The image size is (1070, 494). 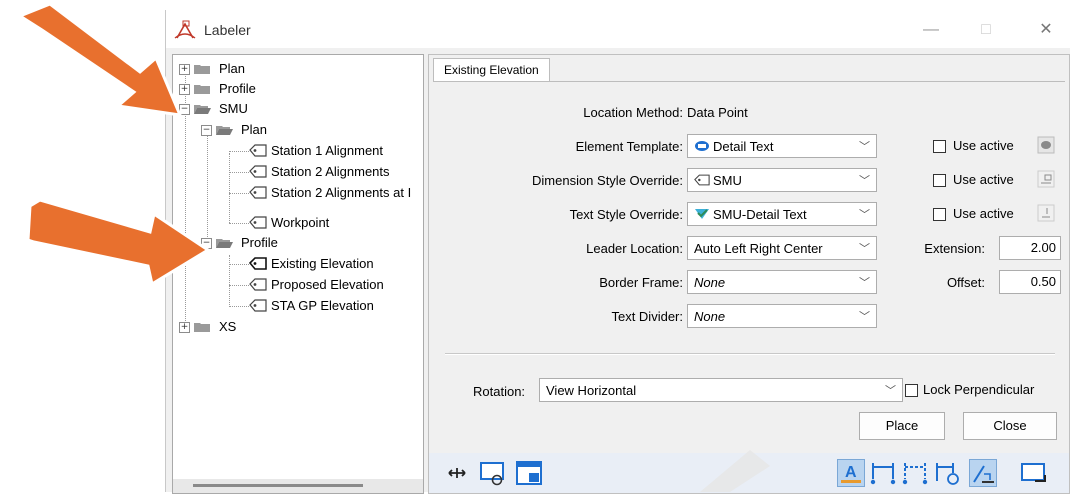 I want to click on element-template-label: Element Template:, so click(x=629, y=146).